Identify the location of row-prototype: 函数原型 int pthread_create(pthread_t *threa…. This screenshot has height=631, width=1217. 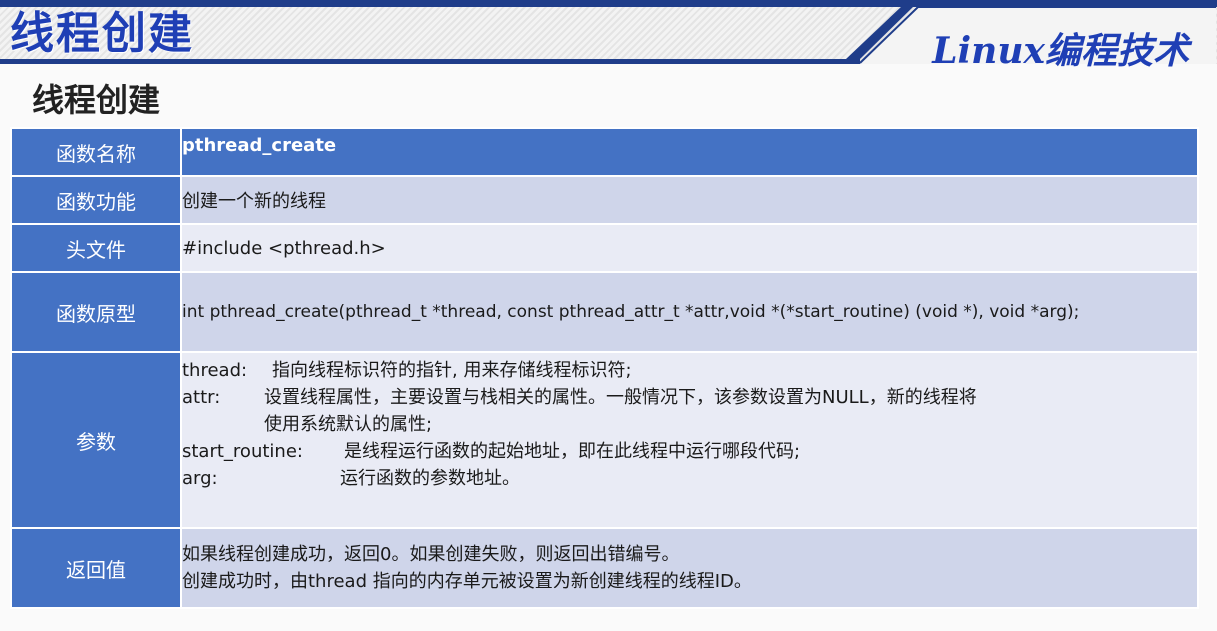
(604, 312).